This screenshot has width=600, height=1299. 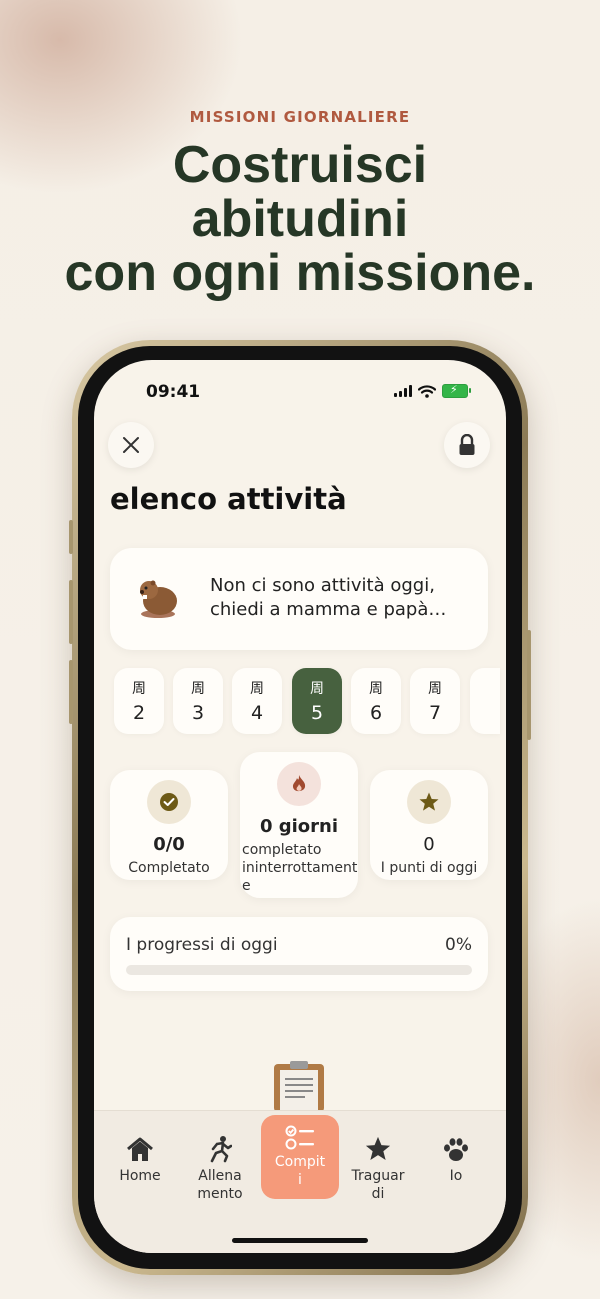 What do you see at coordinates (435, 713) in the screenshot?
I see `day-number: 7` at bounding box center [435, 713].